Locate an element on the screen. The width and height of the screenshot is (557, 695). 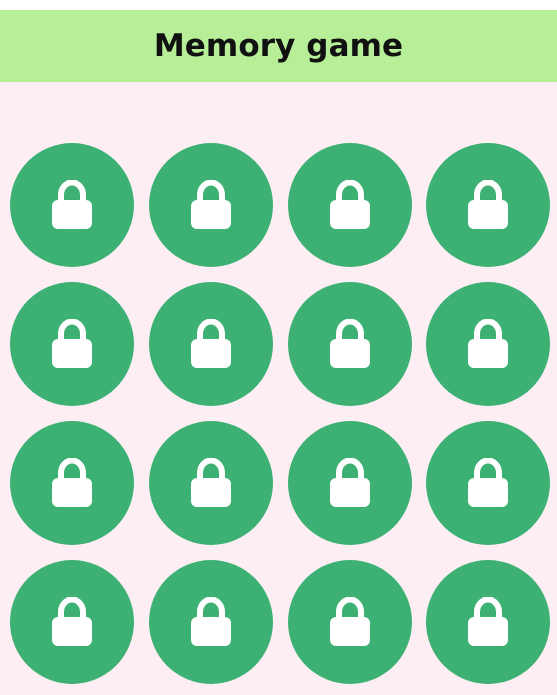
memory-card-r4c4 is located at coordinates (488, 622).